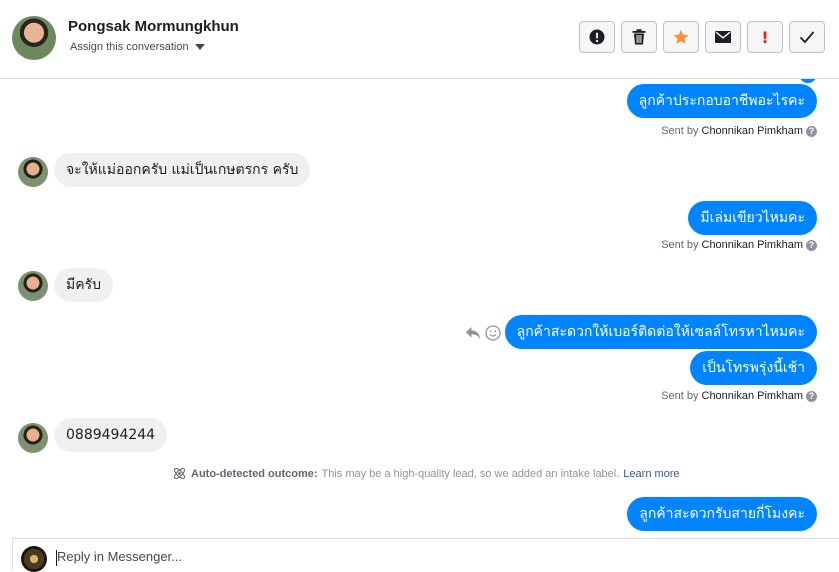  I want to click on message-bubble-outgoing: ลูกค้าสะดวกรับสายกี่โมงคะ, so click(722, 514).